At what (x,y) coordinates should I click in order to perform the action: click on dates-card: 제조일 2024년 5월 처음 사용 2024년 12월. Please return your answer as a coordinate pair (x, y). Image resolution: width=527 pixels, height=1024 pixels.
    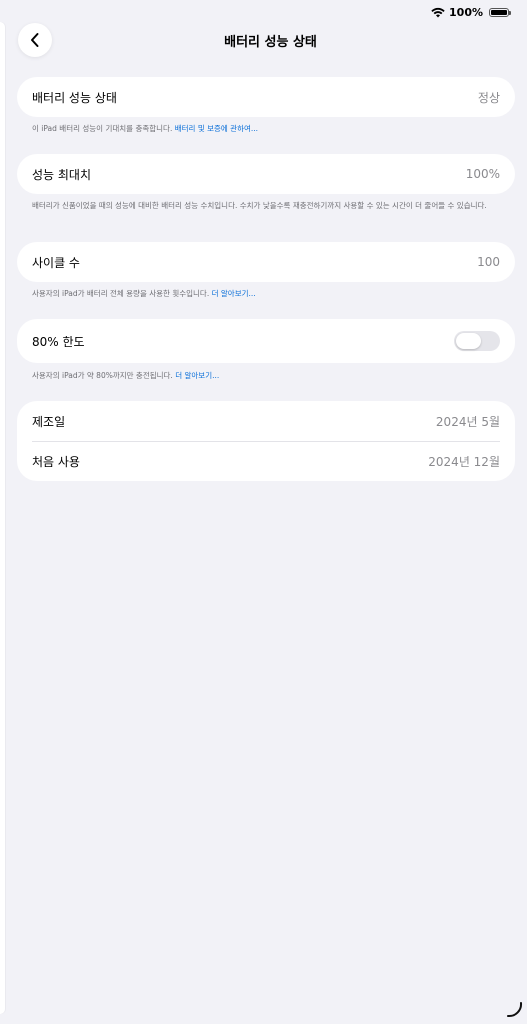
    Looking at the image, I should click on (266, 441).